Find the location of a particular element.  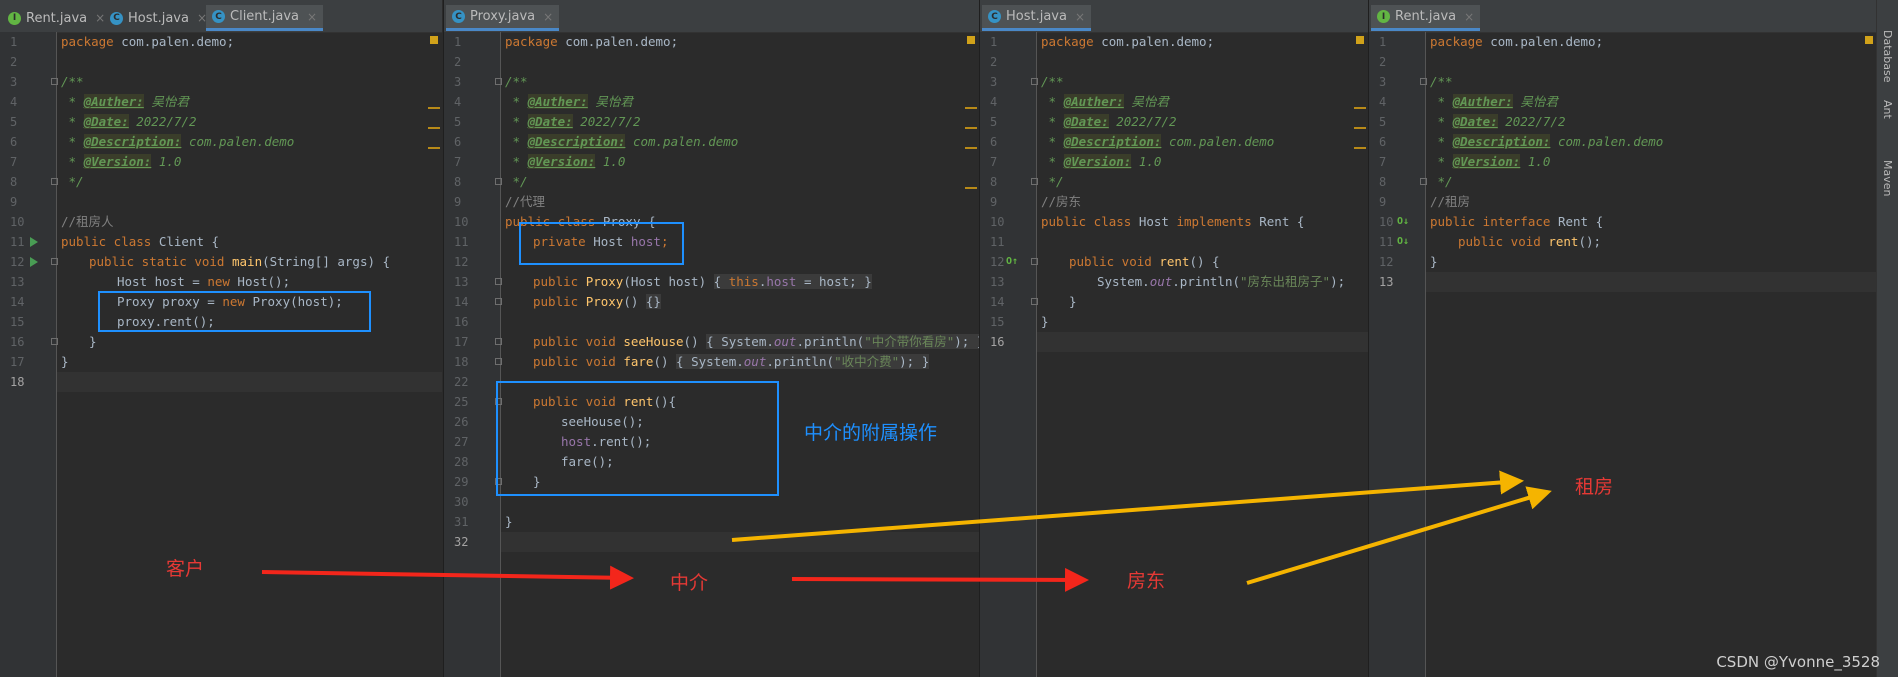

warning-marker is located at coordinates (1869, 40).